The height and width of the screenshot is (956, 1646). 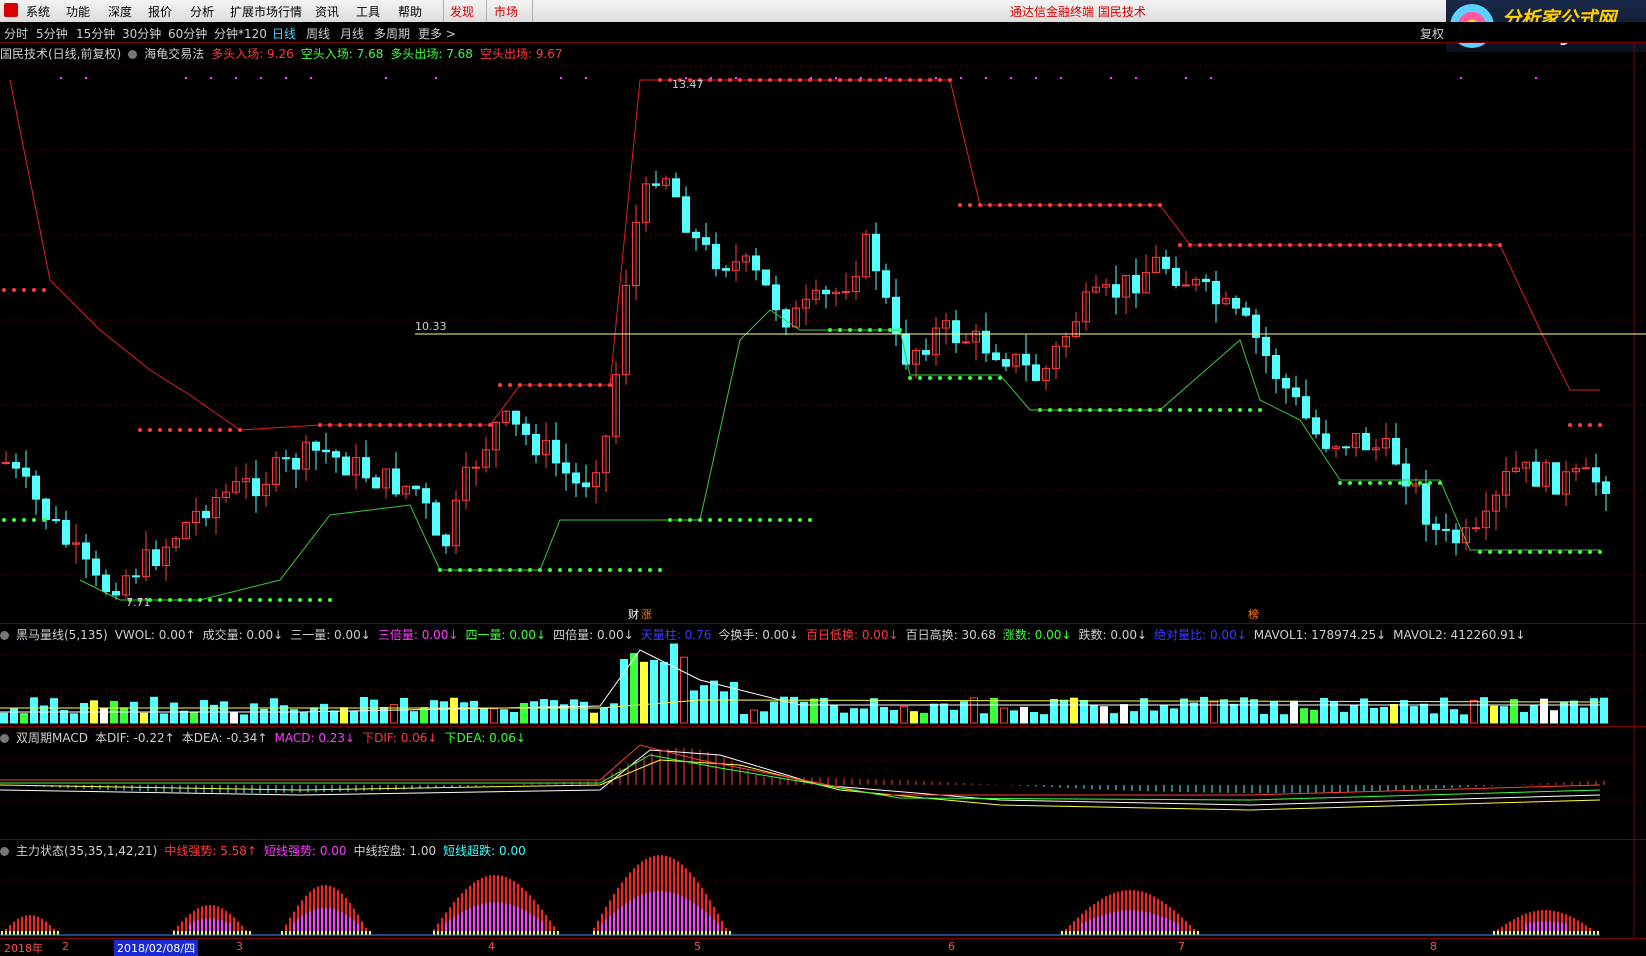 What do you see at coordinates (646, 614) in the screenshot?
I see `tag-zhang: 涨` at bounding box center [646, 614].